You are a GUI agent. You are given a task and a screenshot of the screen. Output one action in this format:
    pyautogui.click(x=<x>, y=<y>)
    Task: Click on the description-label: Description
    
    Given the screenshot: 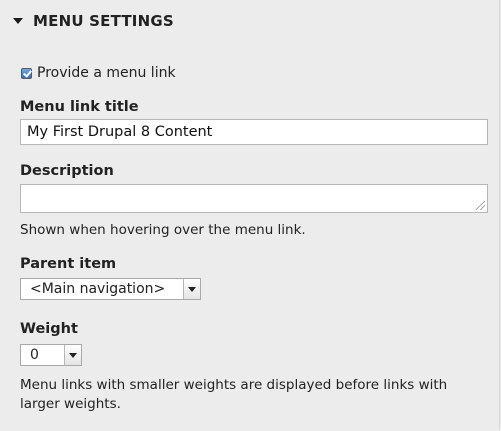 What is the action you would take?
    pyautogui.click(x=67, y=171)
    